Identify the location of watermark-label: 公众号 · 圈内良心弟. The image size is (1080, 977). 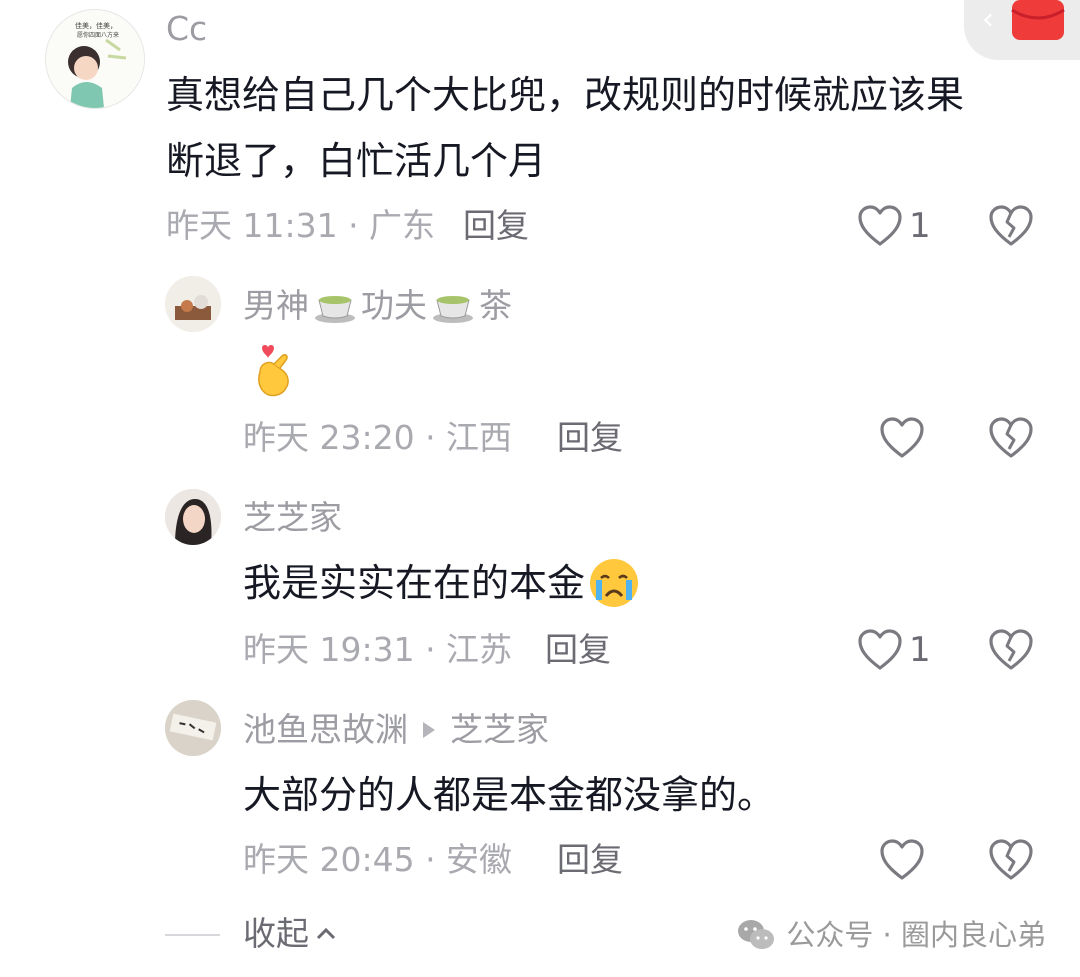
(916, 935).